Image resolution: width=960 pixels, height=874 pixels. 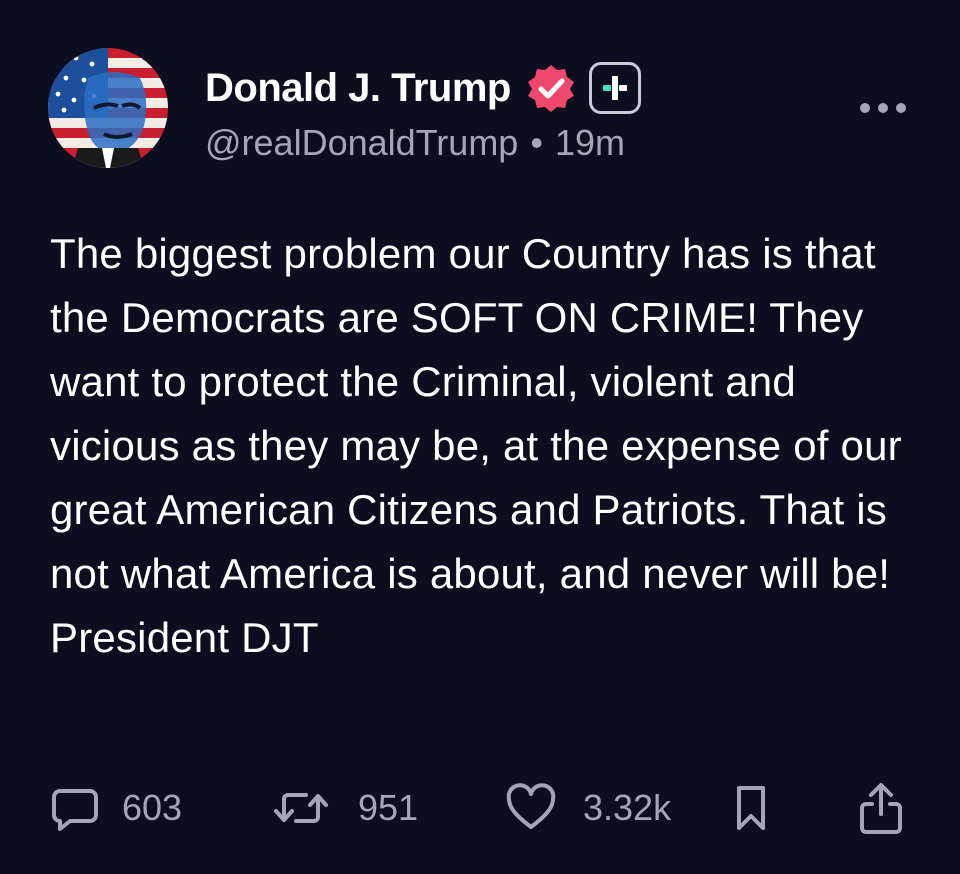 I want to click on verified-badge-icon, so click(x=551, y=88).